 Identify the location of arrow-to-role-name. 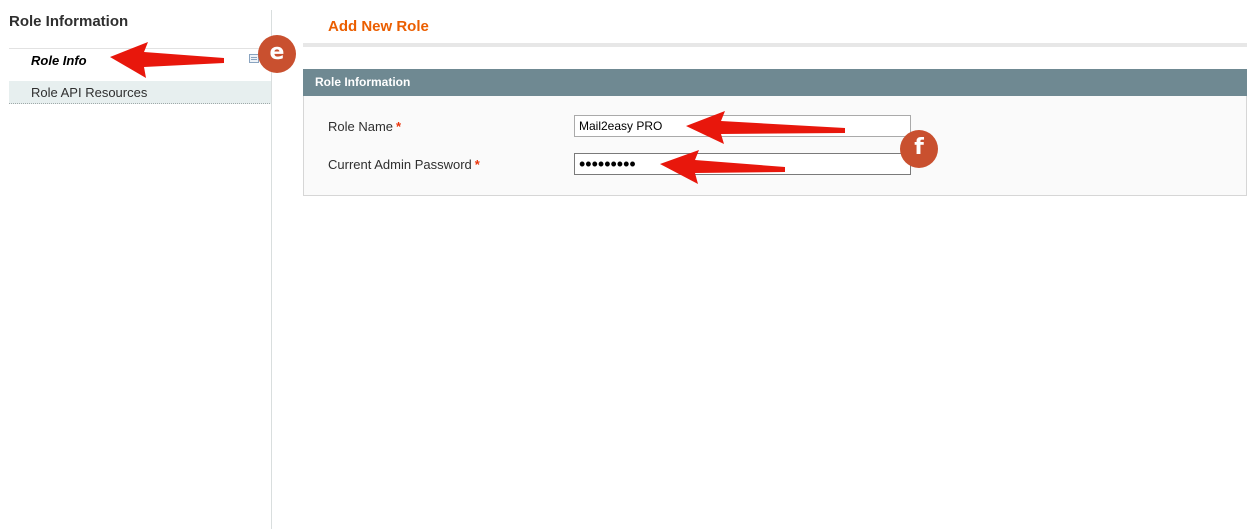
(765, 127).